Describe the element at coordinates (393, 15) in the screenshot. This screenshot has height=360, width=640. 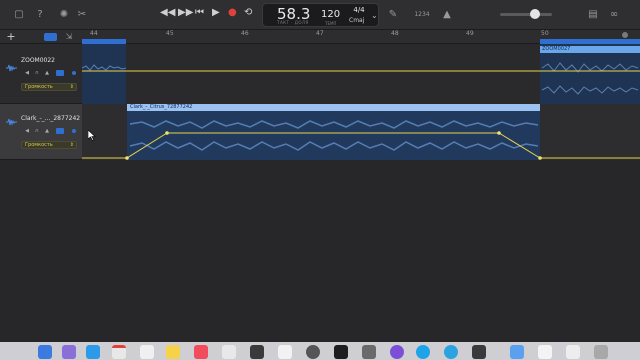
I see `tuner-icon: ✎` at that location.